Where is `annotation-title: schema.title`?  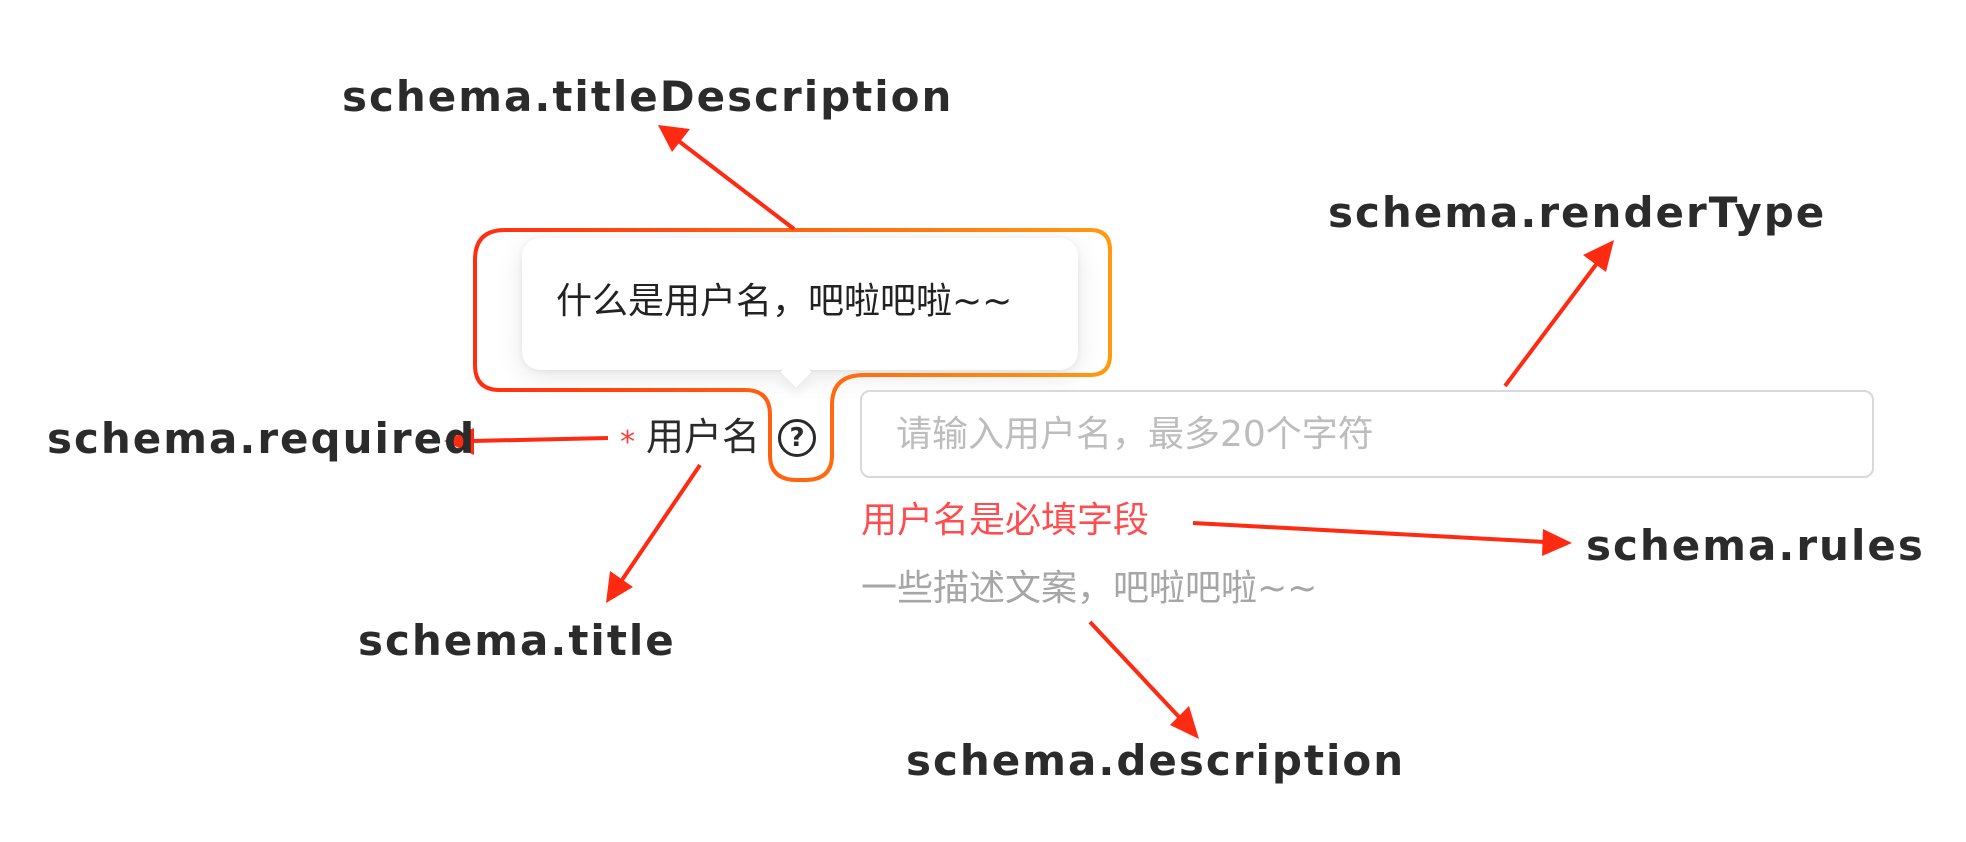
annotation-title: schema.title is located at coordinates (517, 640).